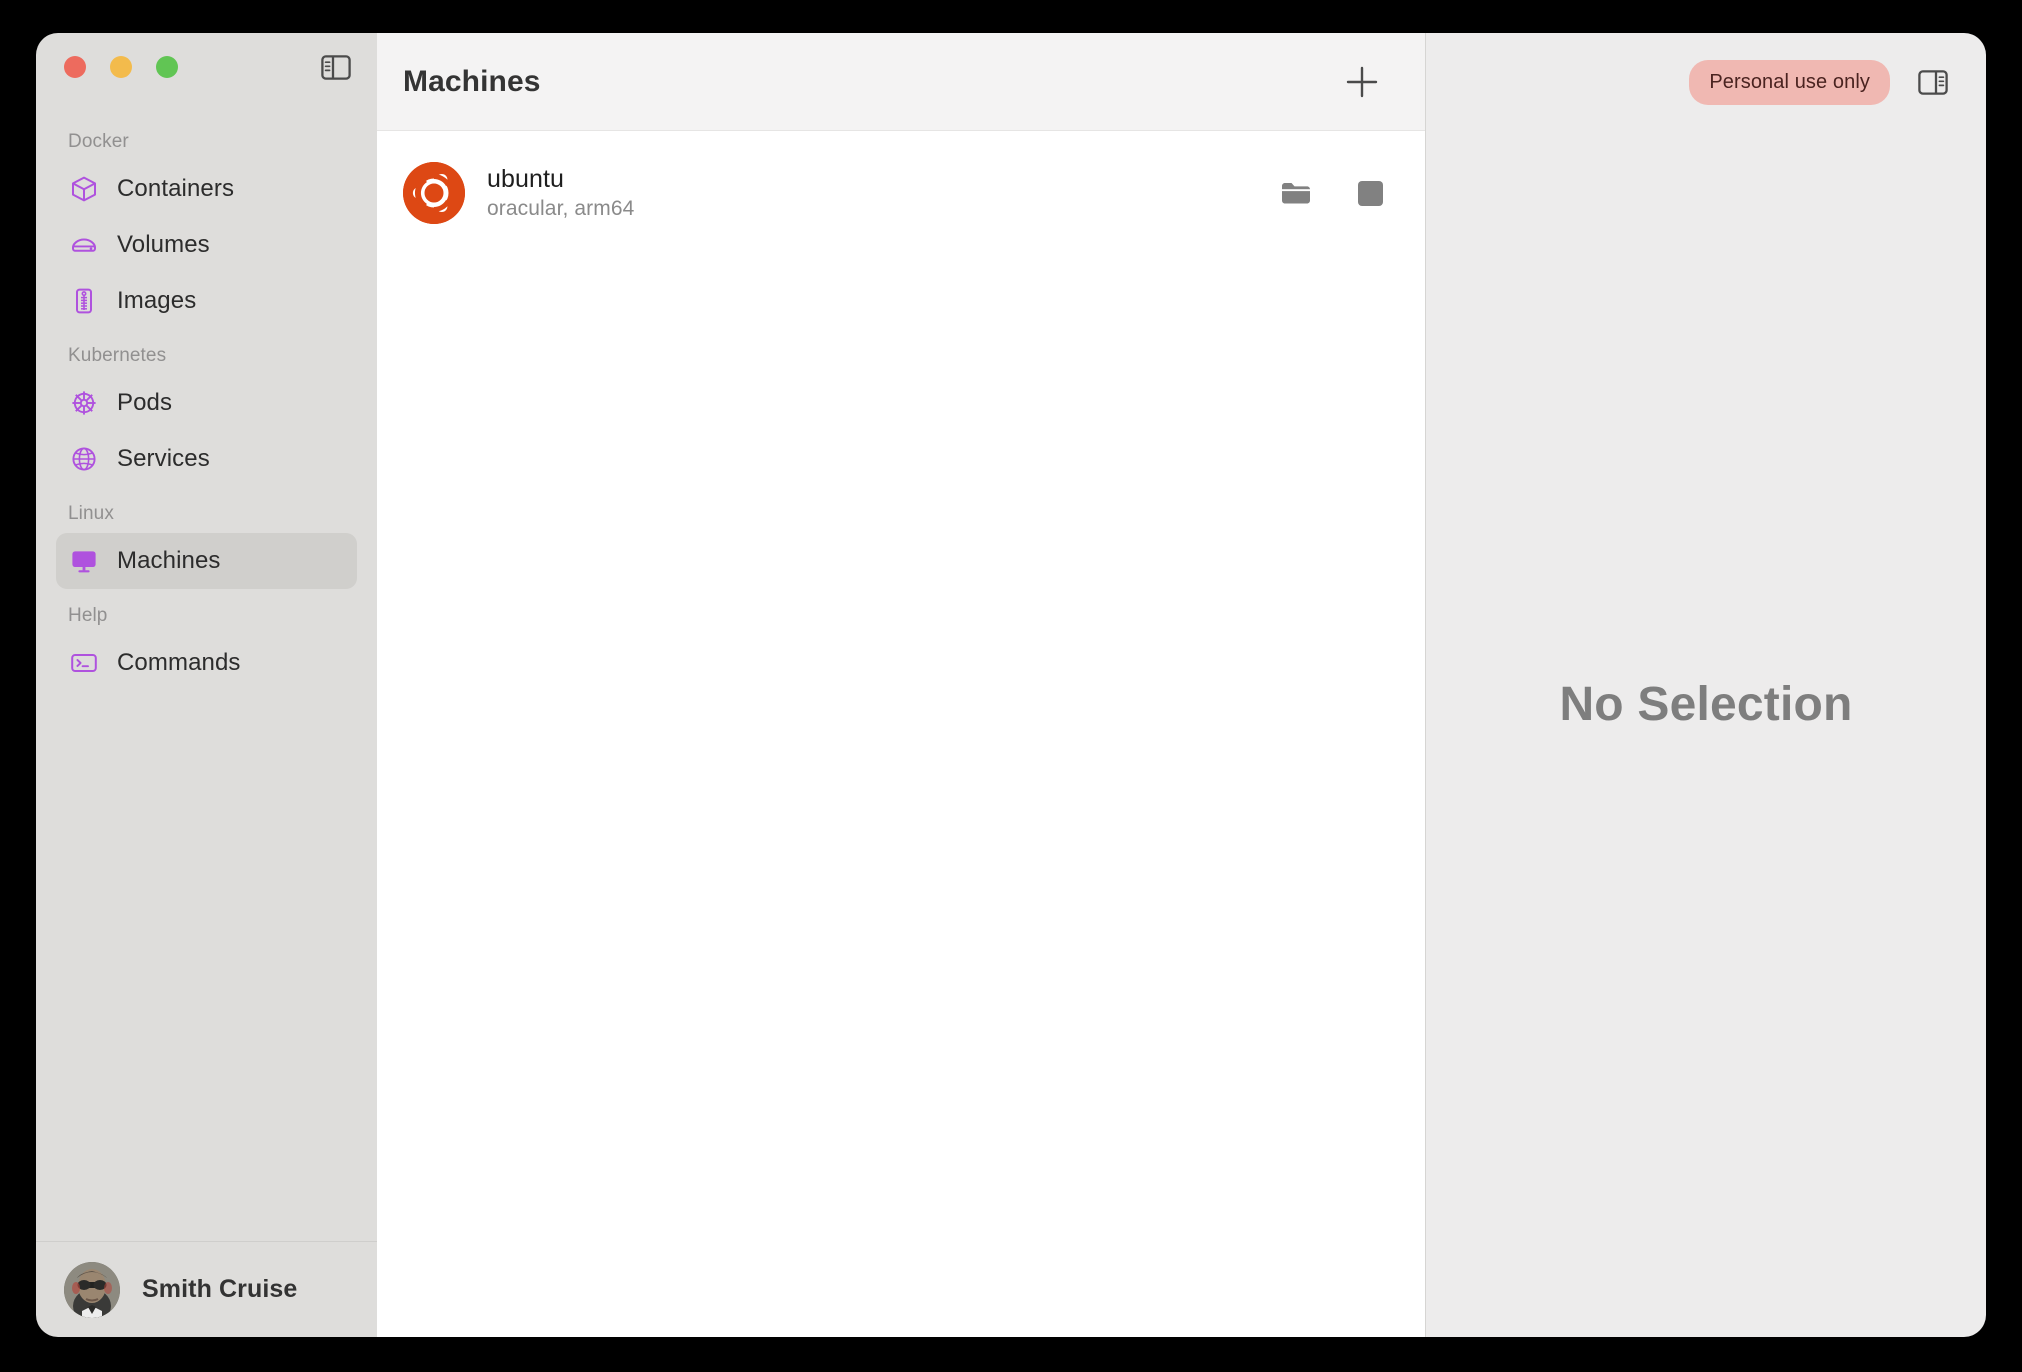  I want to click on archive-icon, so click(84, 301).